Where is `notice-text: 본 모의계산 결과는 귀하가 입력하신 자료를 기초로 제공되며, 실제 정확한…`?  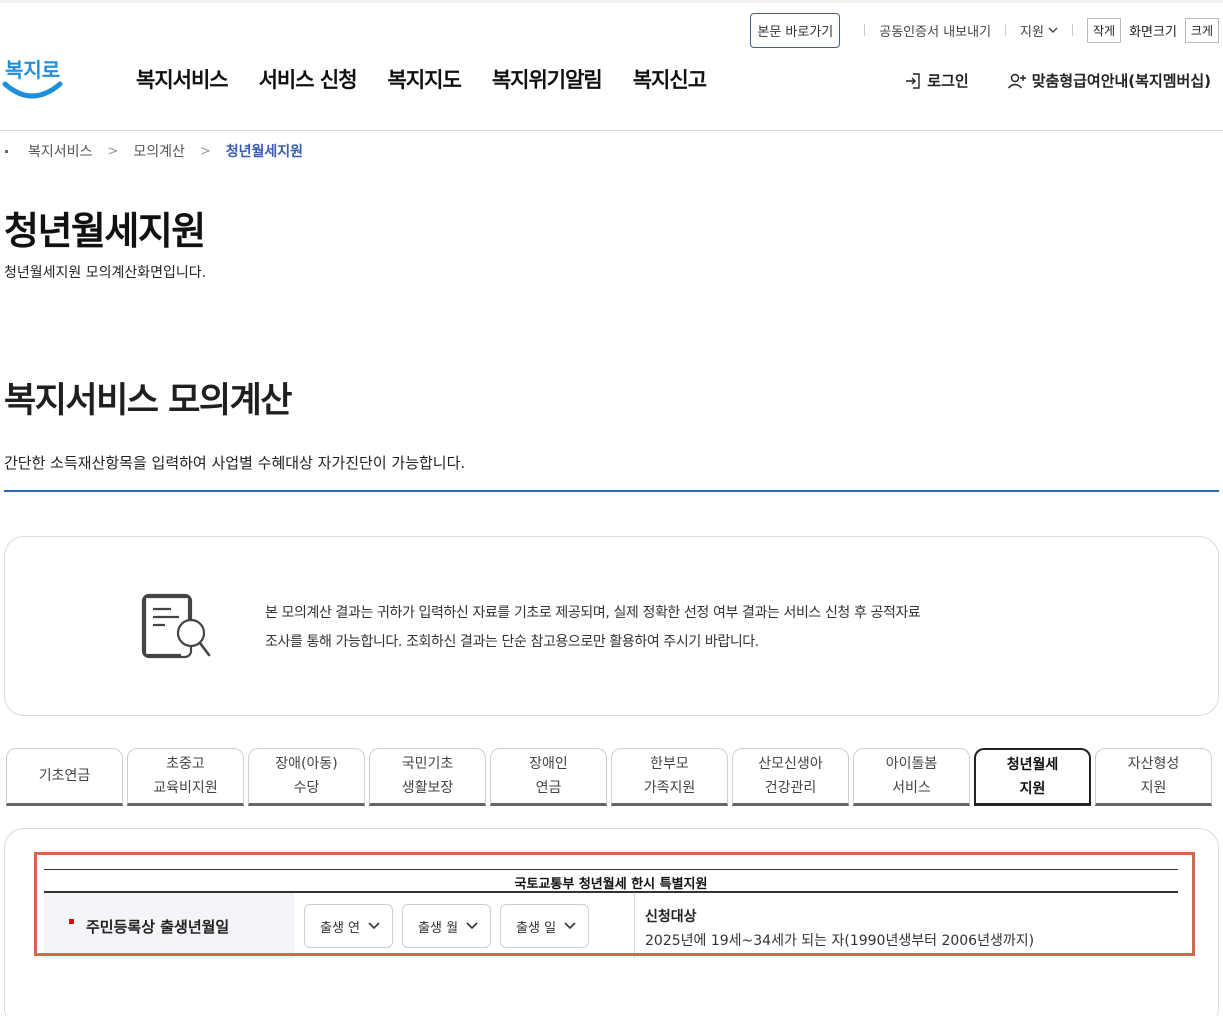 notice-text: 본 모의계산 결과는 귀하가 입력하신 자료를 기초로 제공되며, 실제 정확한… is located at coordinates (635, 628).